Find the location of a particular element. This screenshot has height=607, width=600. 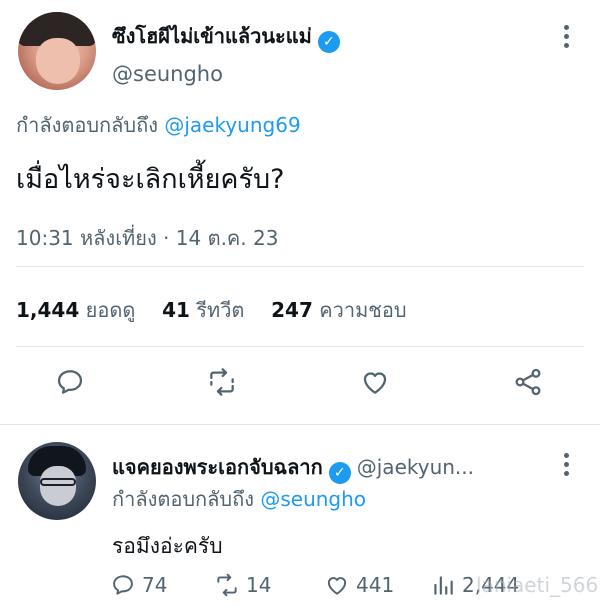

author-display-name: ซึงโฮผีไม่เข้าแล้วนะแม่ is located at coordinates (212, 36).